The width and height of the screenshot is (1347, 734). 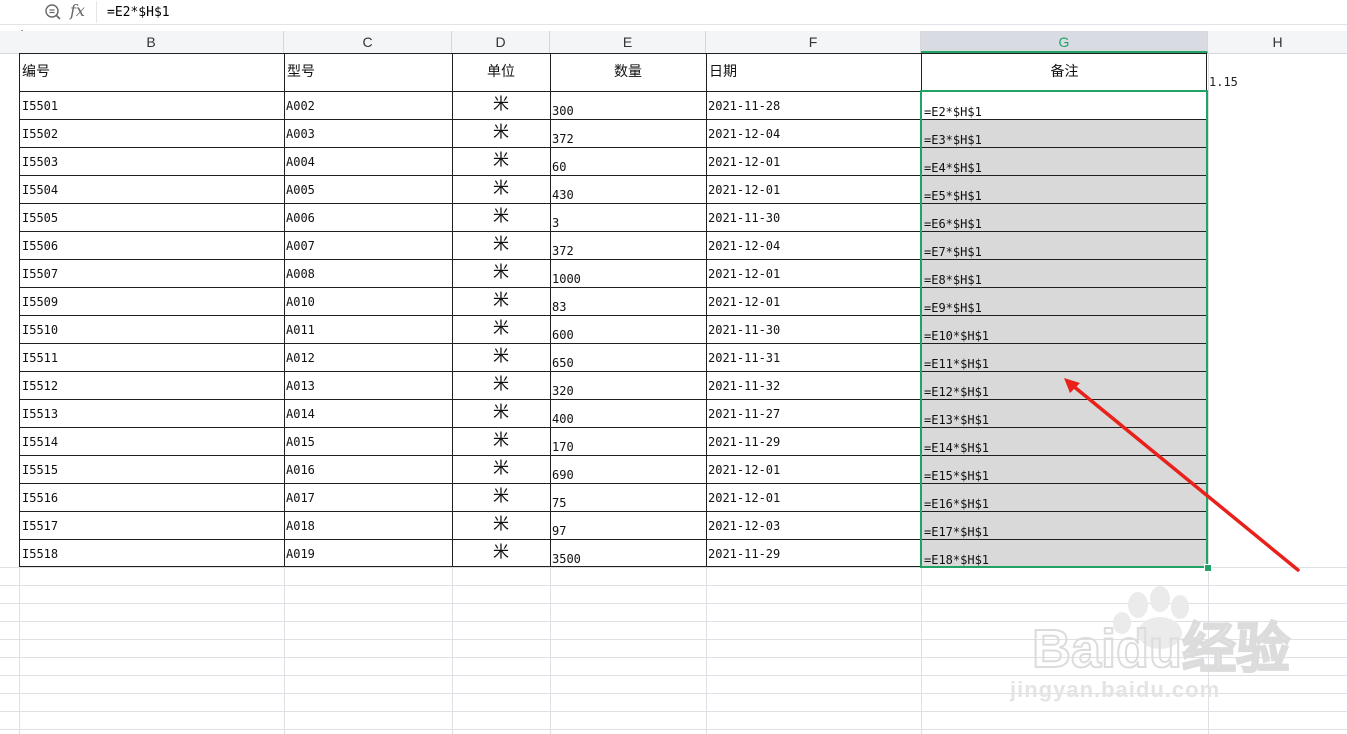 What do you see at coordinates (813, 413) in the screenshot?
I see `cell-date: 2021-11-27` at bounding box center [813, 413].